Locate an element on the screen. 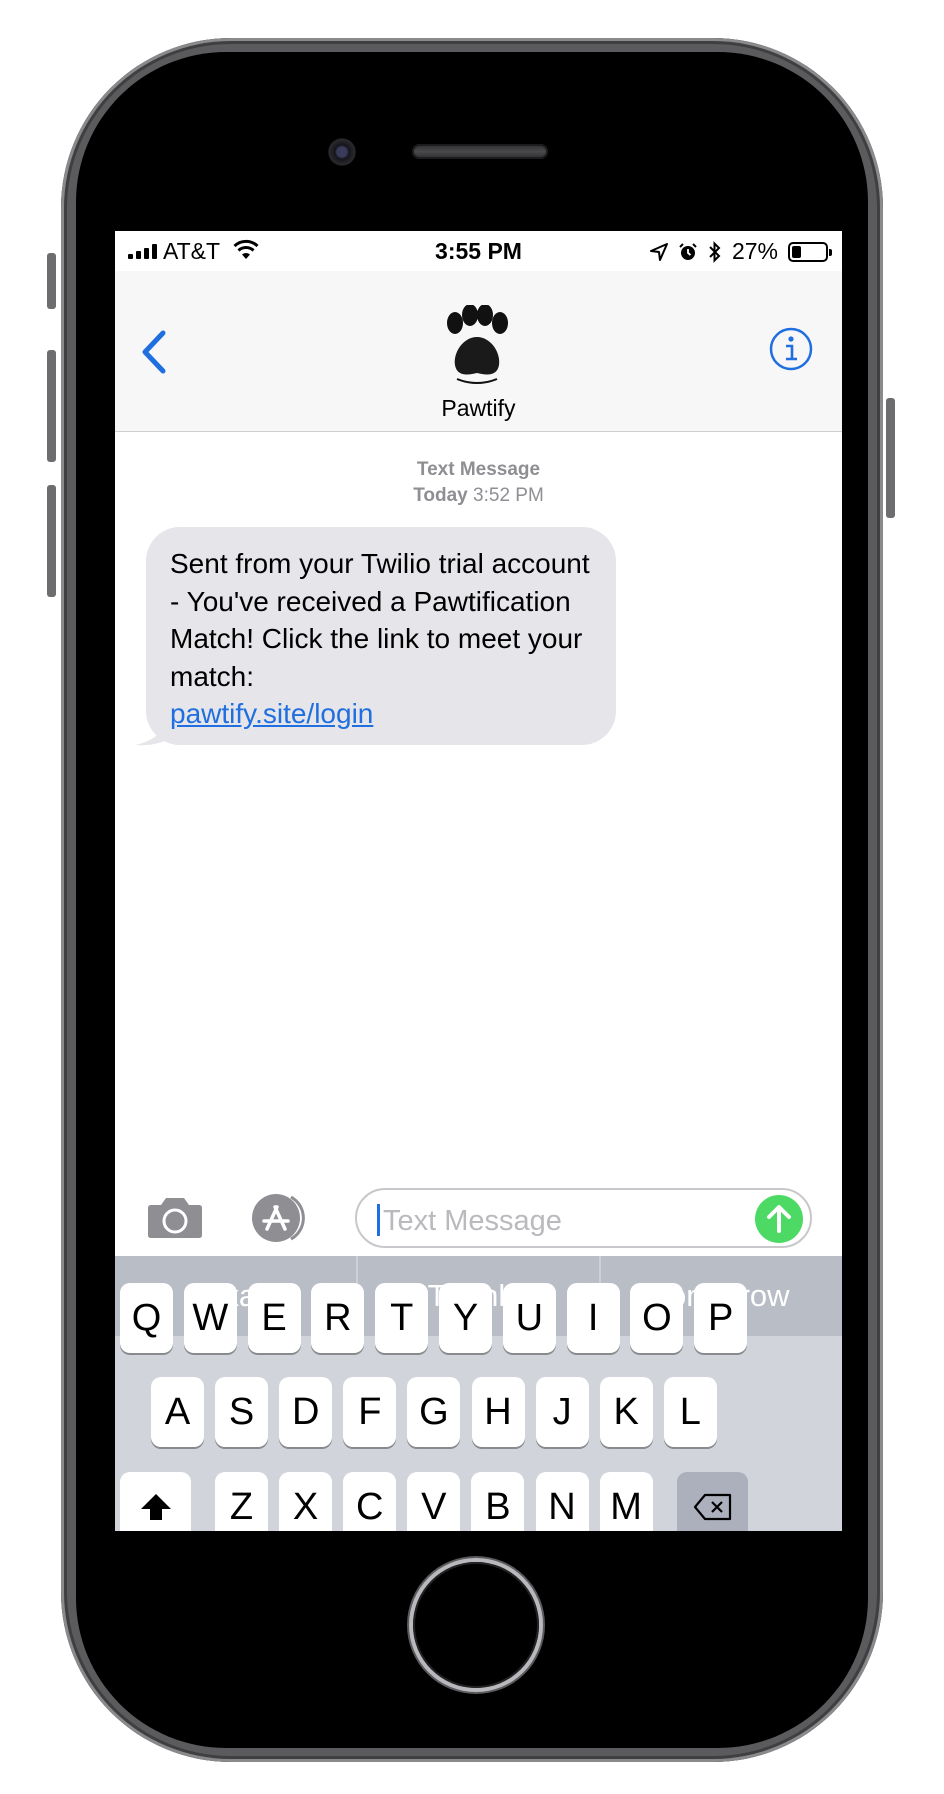 This screenshot has width=944, height=1794. app-store-icon is located at coordinates (282, 1218).